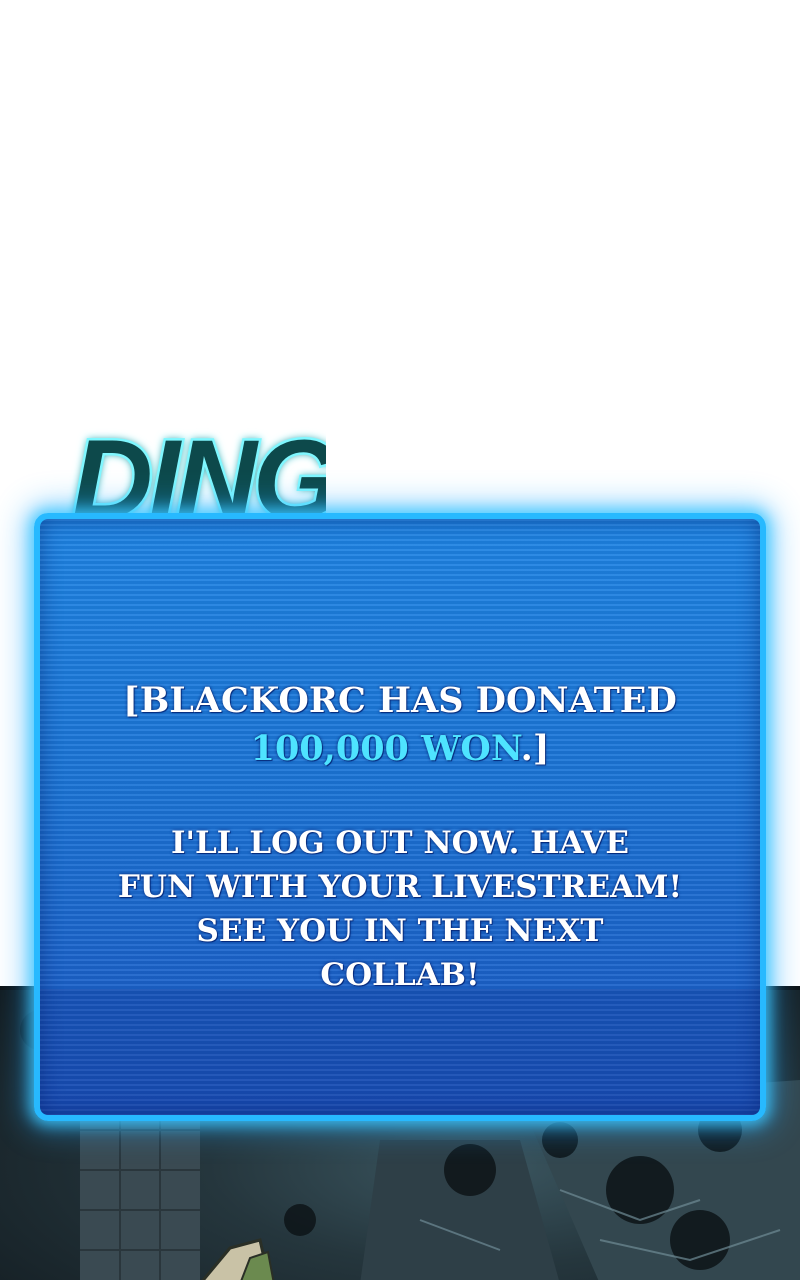 This screenshot has height=1280, width=800. I want to click on donation-line-1: [BLACKORC HAS DONATED, so click(400, 700).